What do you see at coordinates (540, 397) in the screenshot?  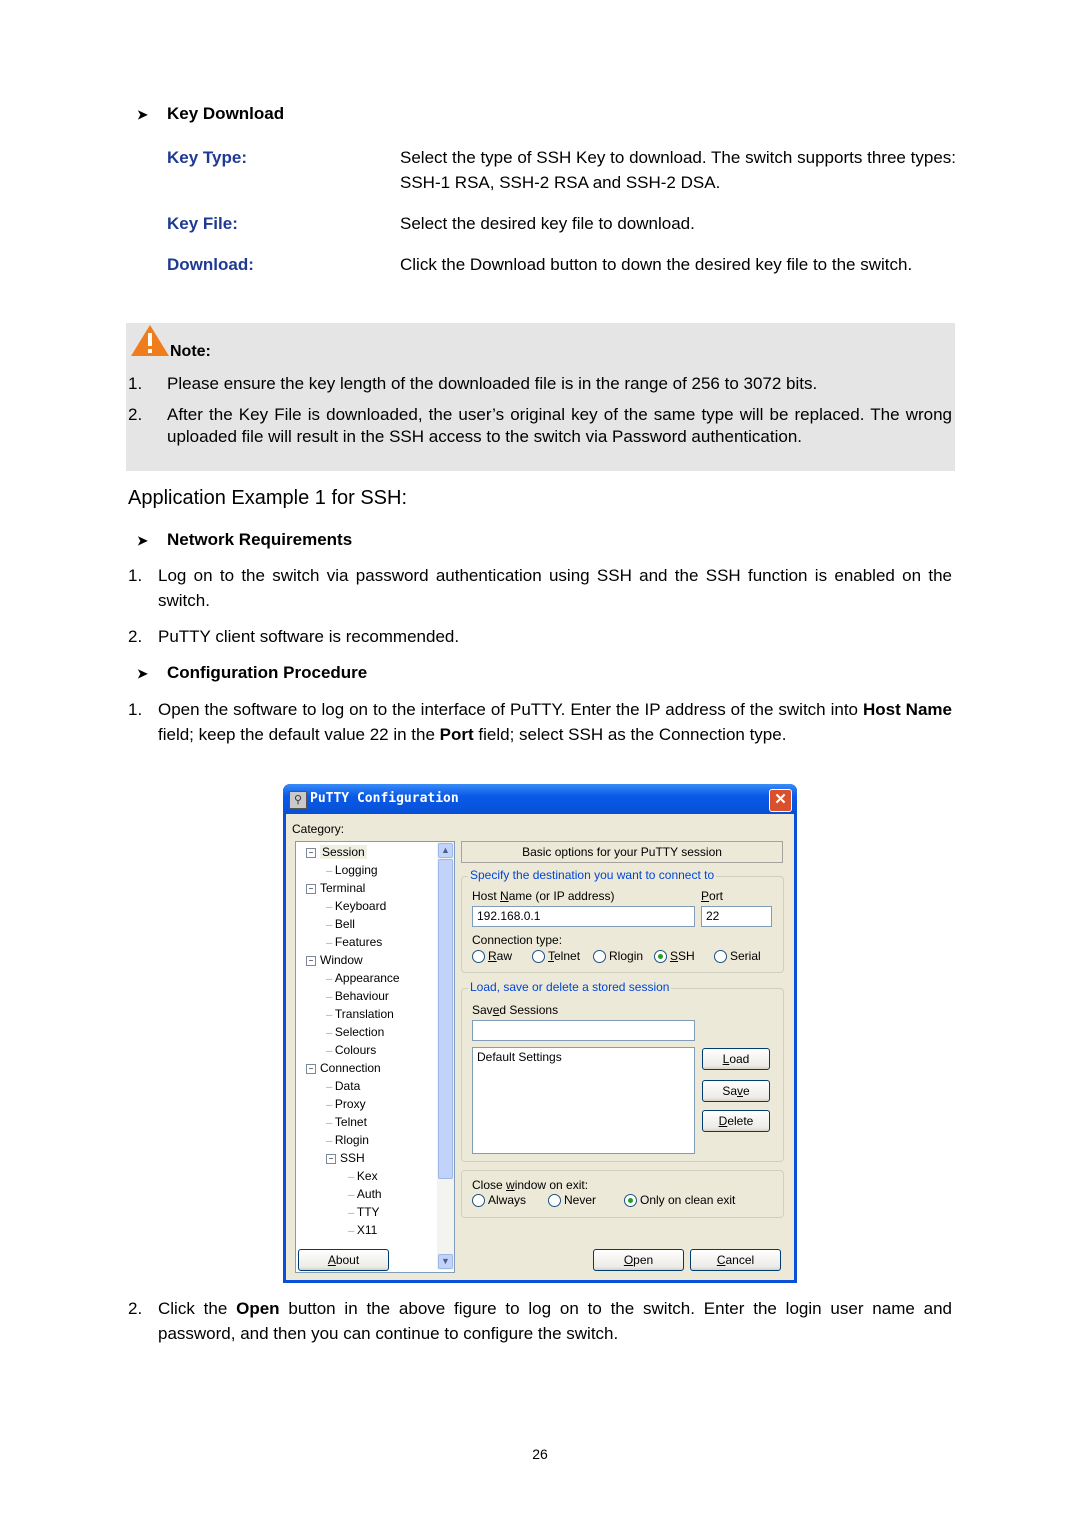 I see `note-box: Note:` at bounding box center [540, 397].